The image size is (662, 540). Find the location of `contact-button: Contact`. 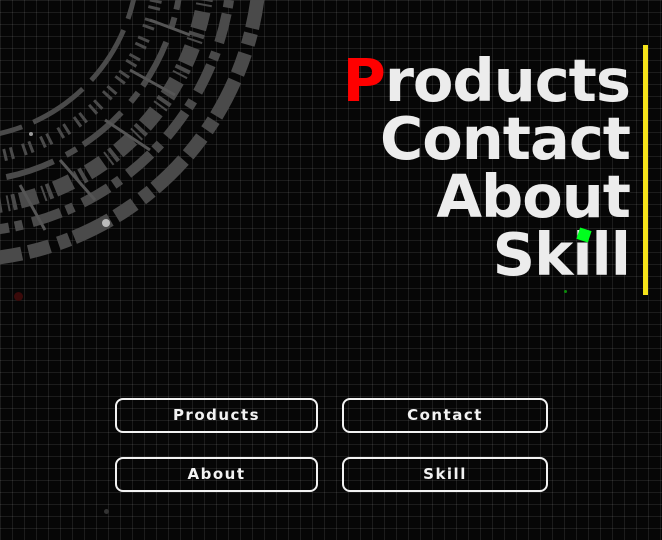

contact-button: Contact is located at coordinates (445, 415).